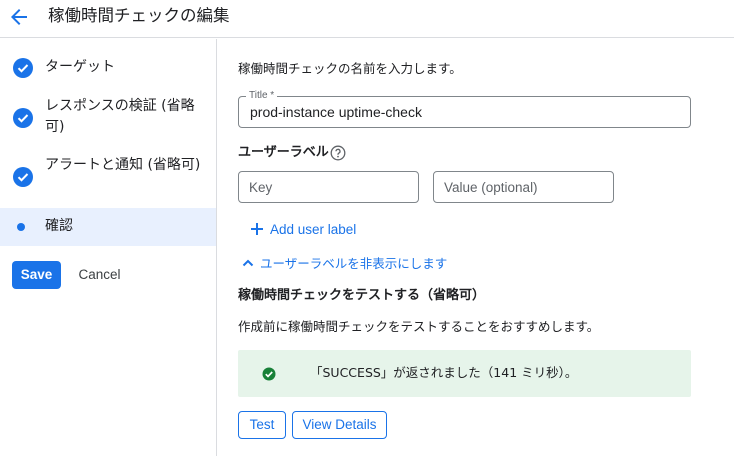  Describe the element at coordinates (367, 19) in the screenshot. I see `page-header: 稼働時間チェックの編集` at that location.